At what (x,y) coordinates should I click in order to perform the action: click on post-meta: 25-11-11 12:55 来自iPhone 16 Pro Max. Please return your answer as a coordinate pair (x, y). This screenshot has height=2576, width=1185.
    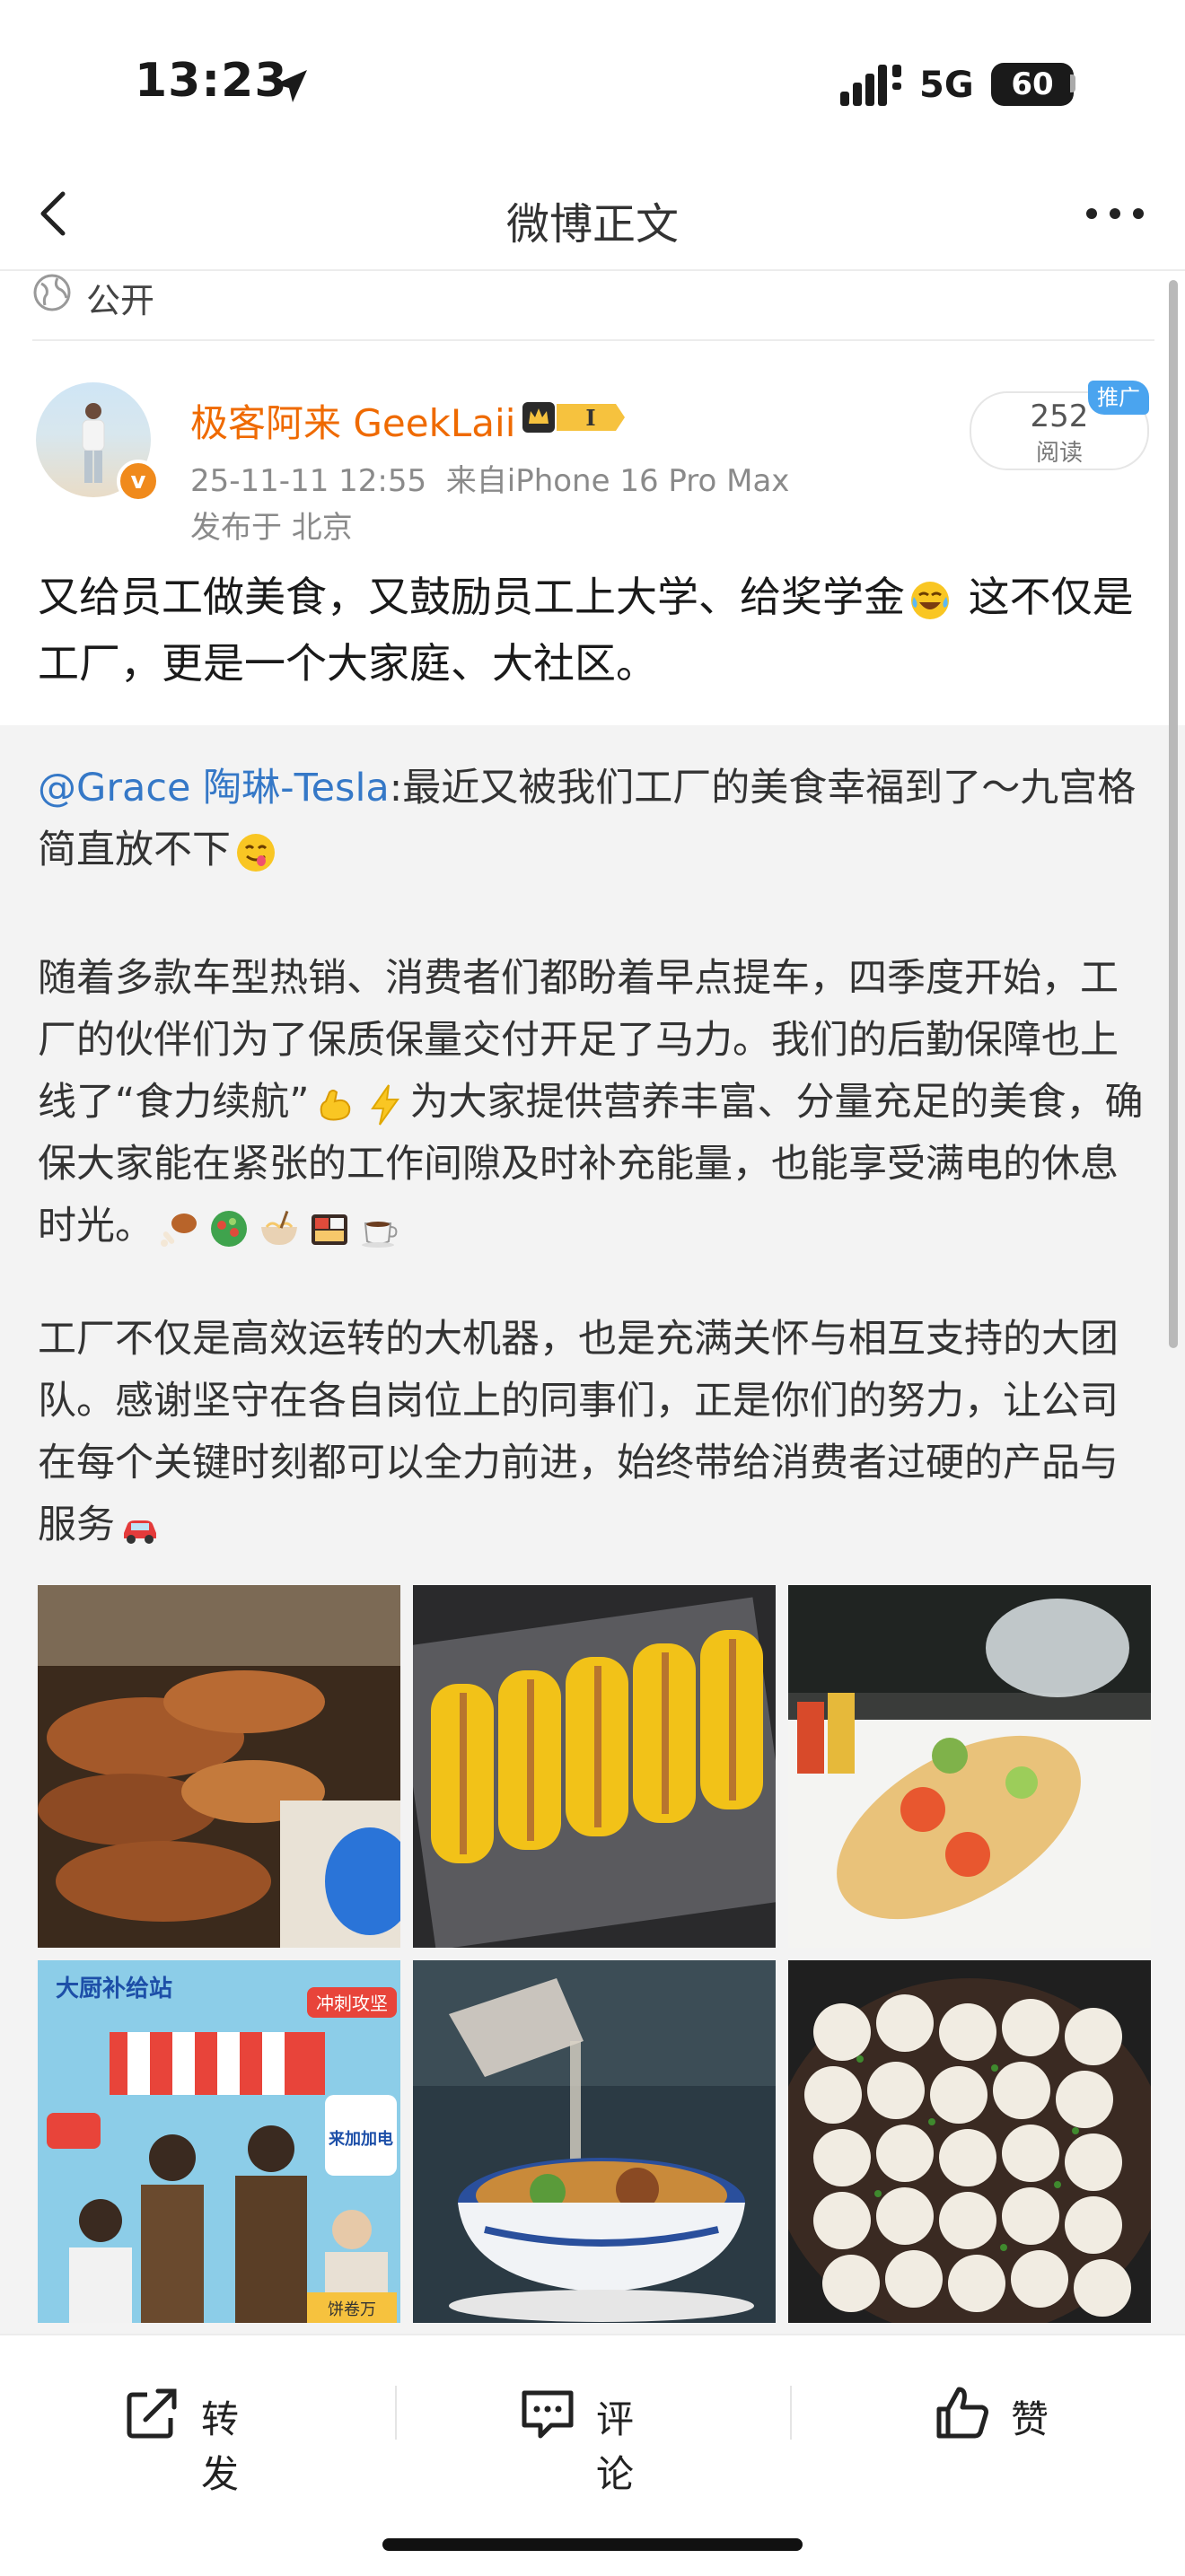
    Looking at the image, I should click on (489, 478).